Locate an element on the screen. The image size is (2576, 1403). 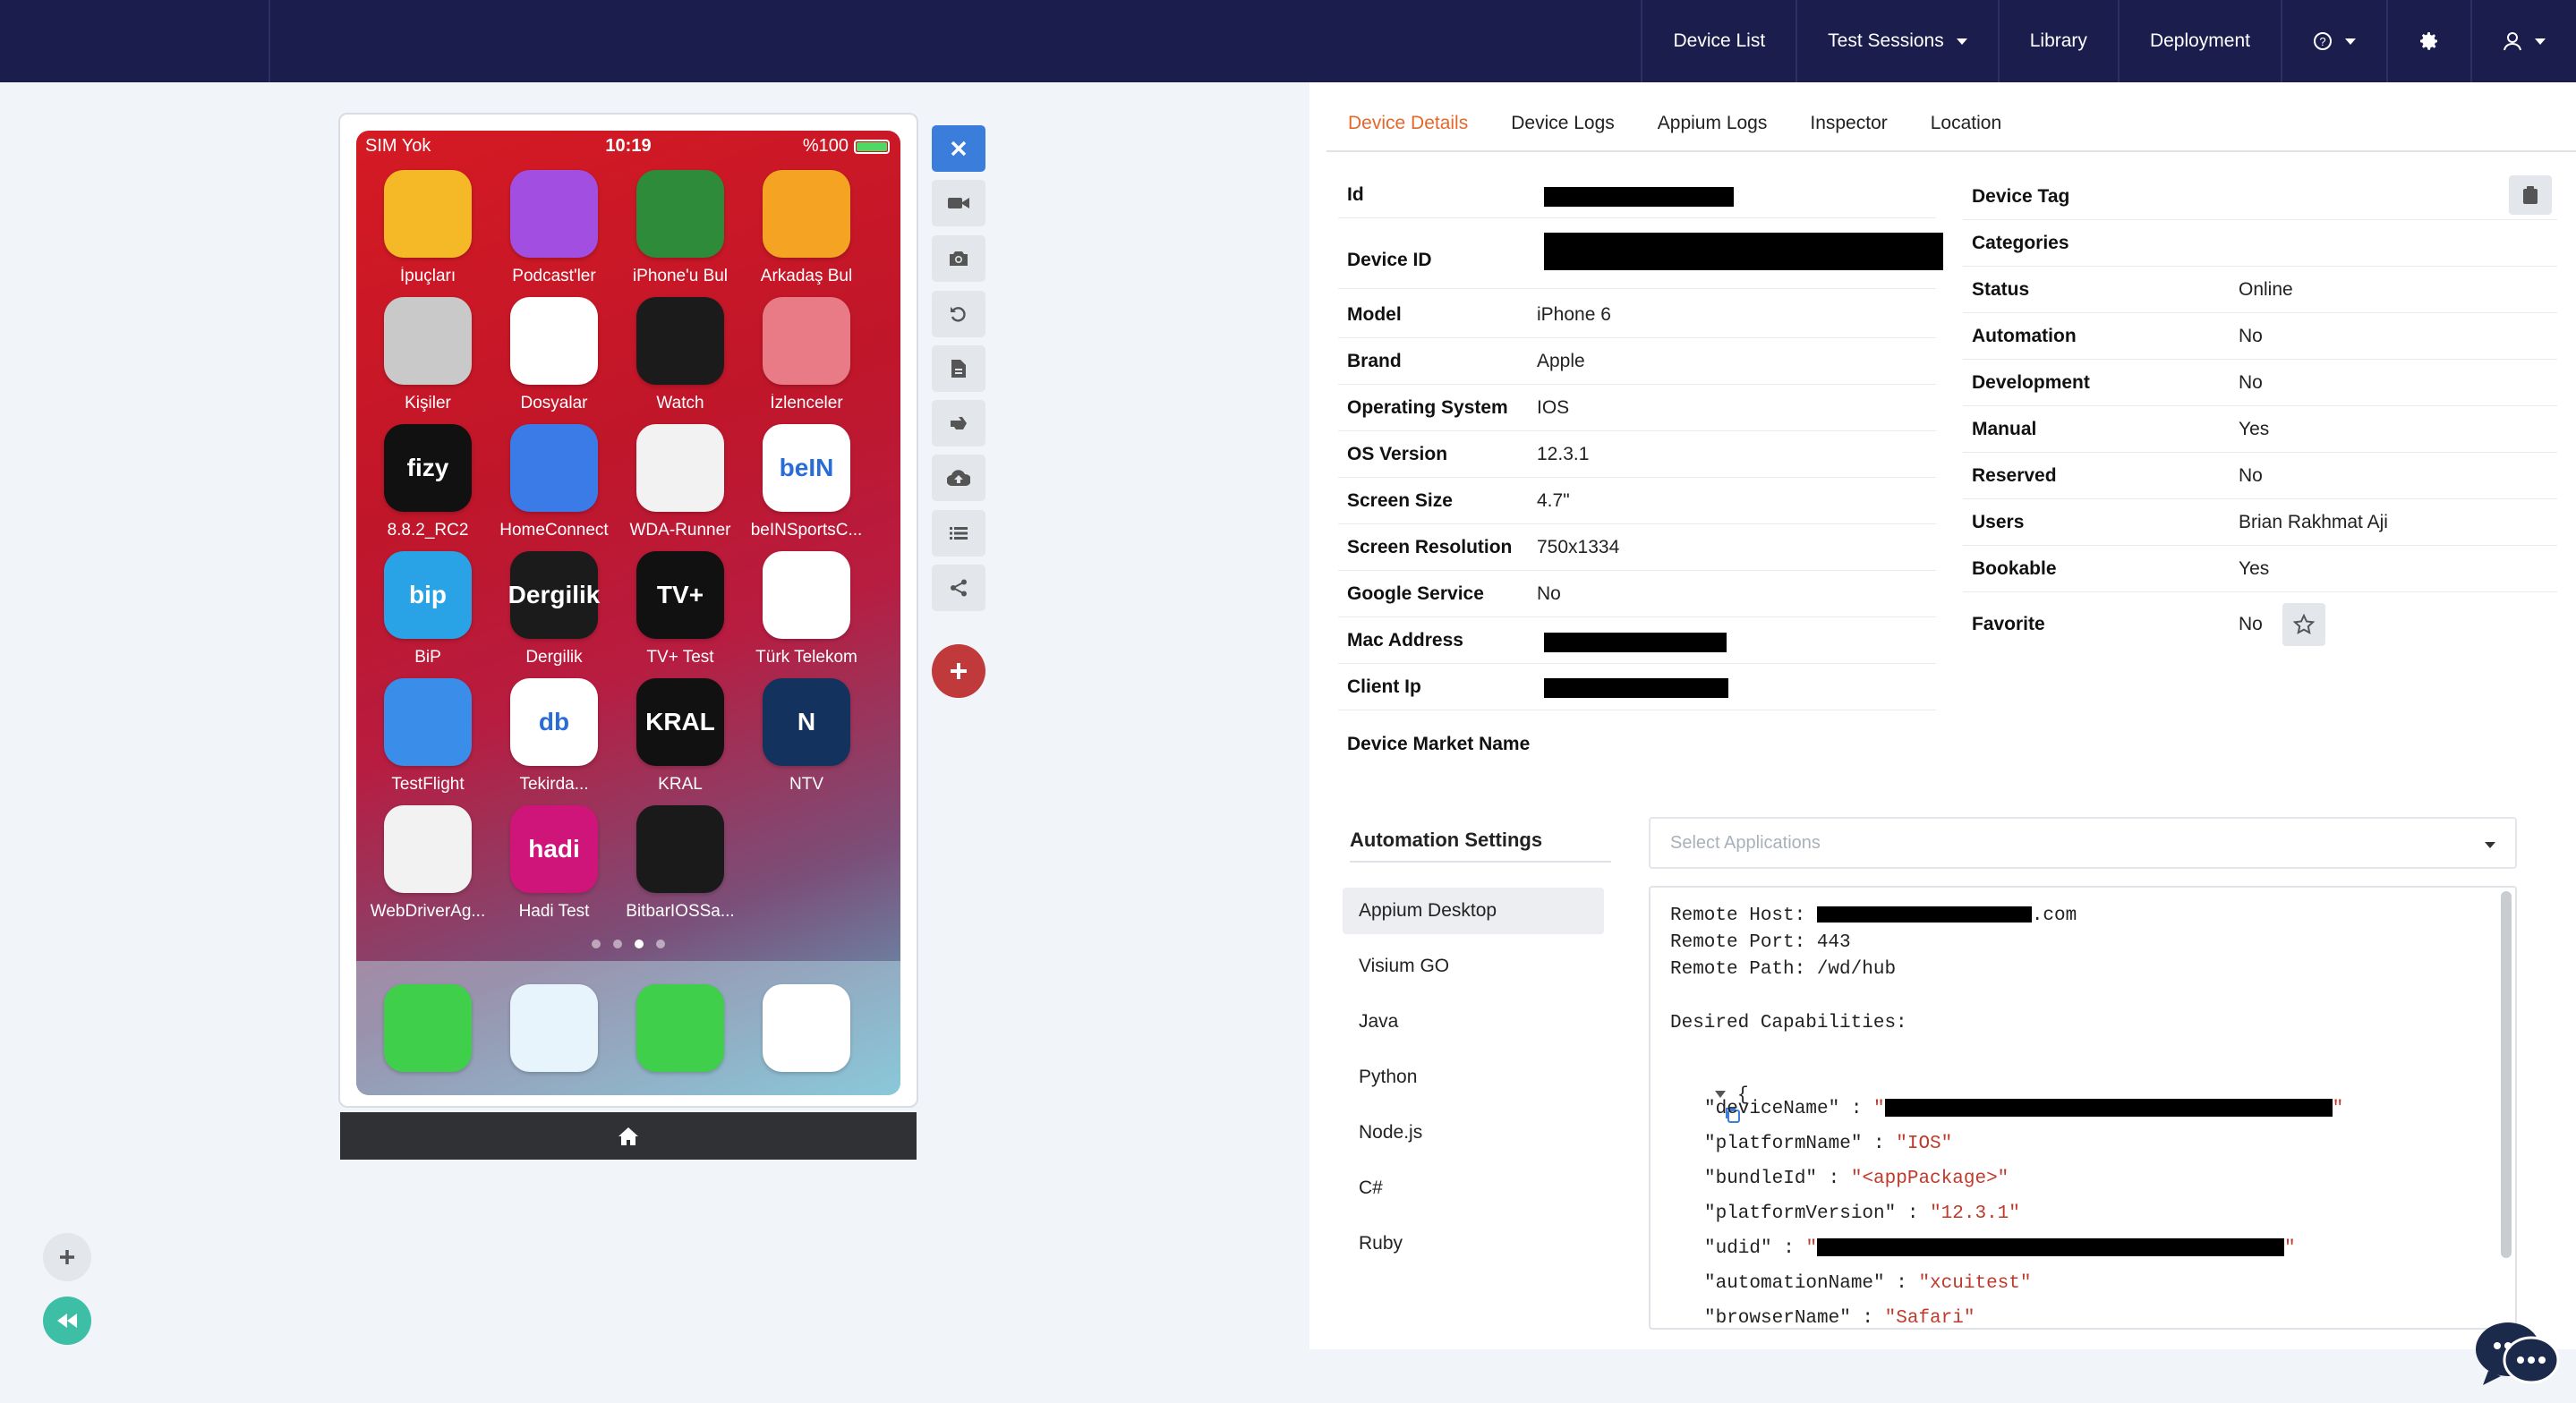
tab-device-details: Device Details is located at coordinates (1407, 128).